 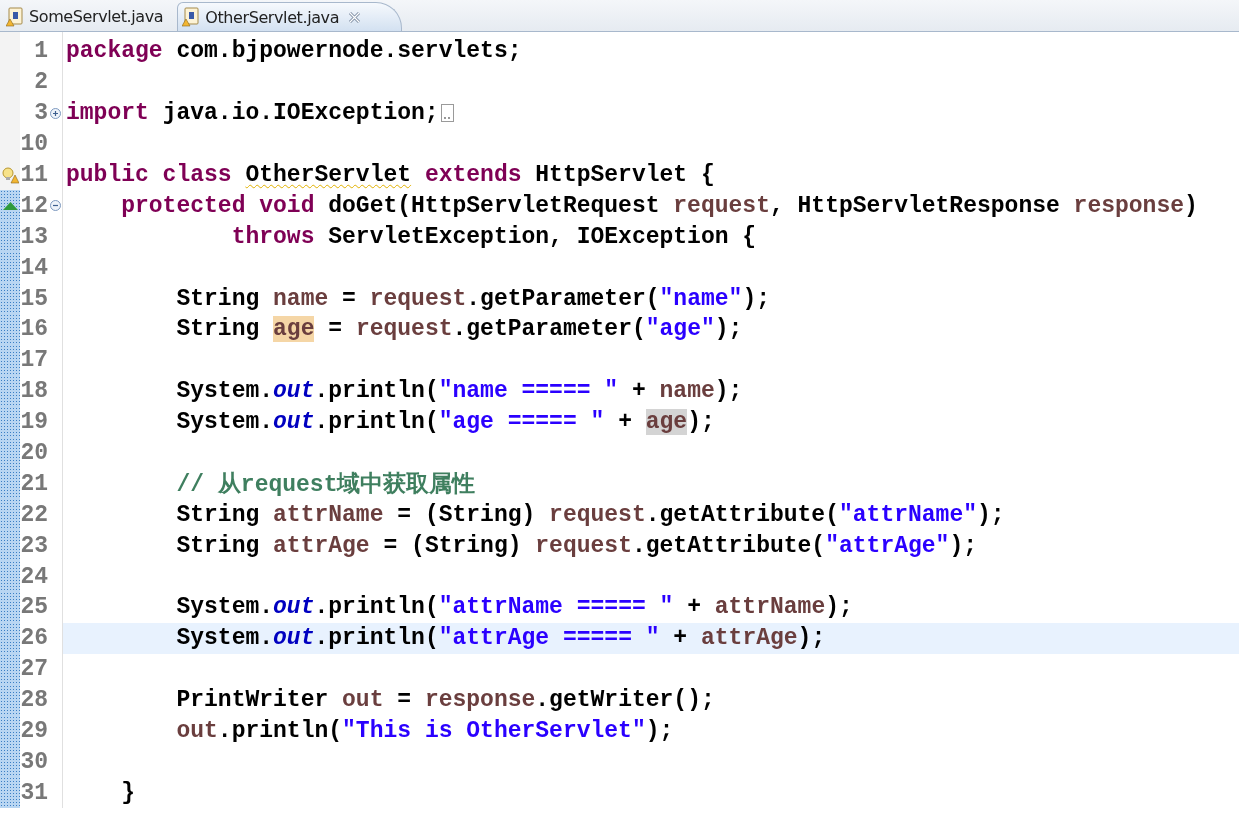 I want to click on line-number: 28, so click(x=34, y=700).